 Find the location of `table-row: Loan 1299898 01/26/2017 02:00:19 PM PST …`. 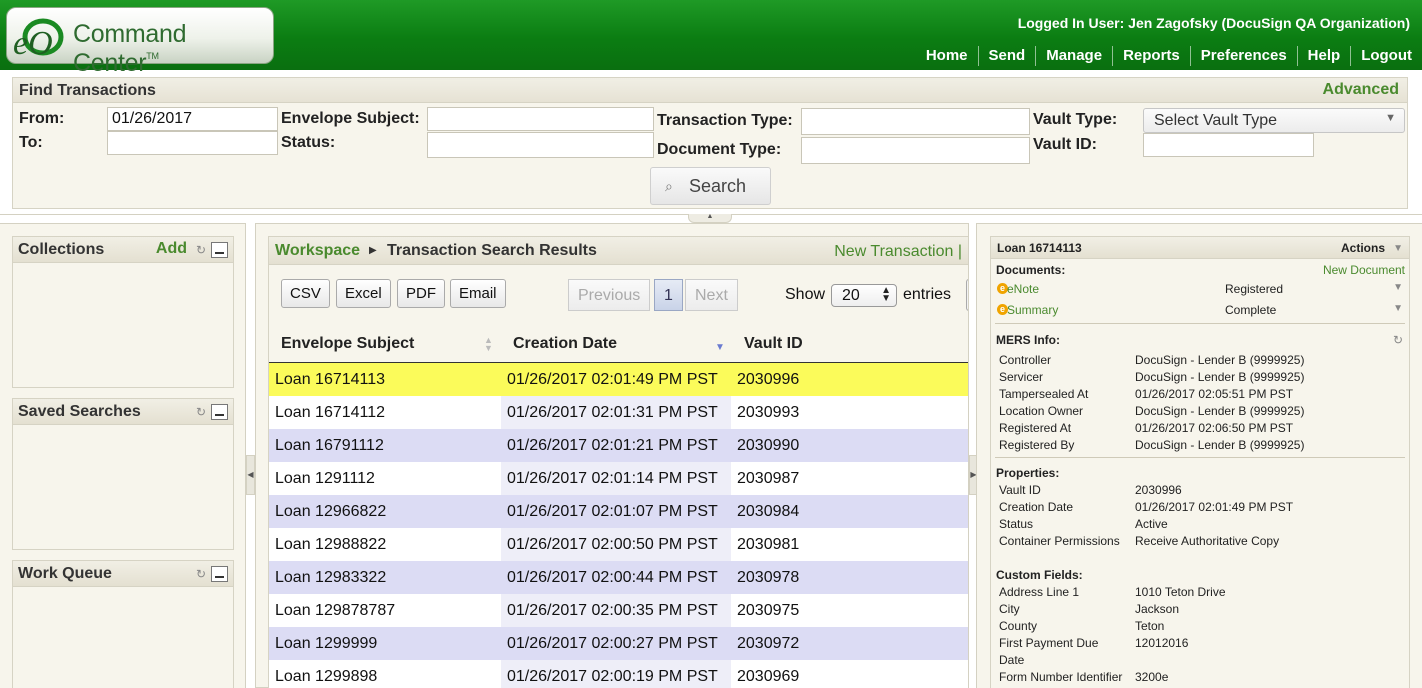

table-row: Loan 1299898 01/26/2017 02:00:19 PM PST … is located at coordinates (618, 674).